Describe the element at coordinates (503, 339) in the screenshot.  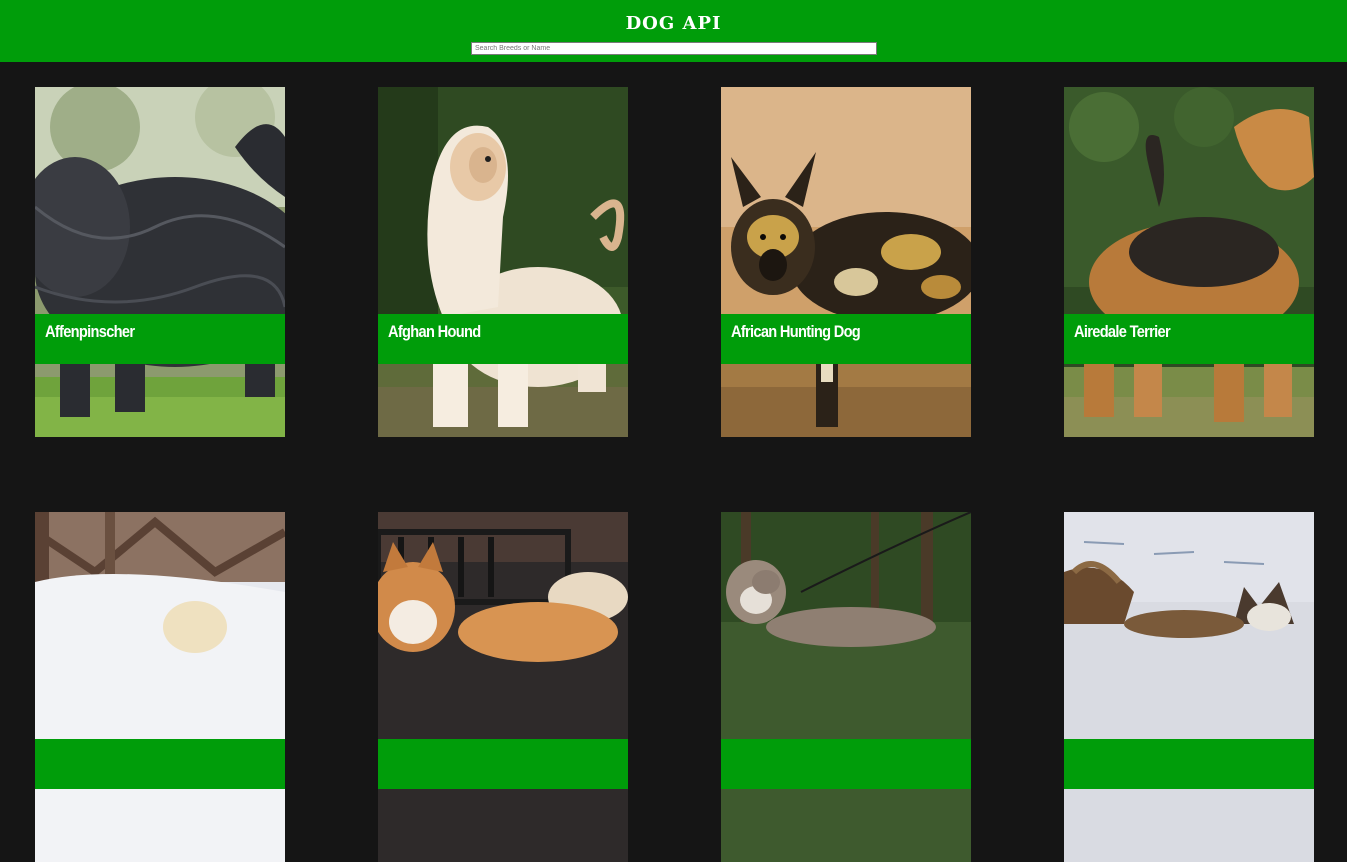
I see `breed-label: Afghan Hound` at that location.